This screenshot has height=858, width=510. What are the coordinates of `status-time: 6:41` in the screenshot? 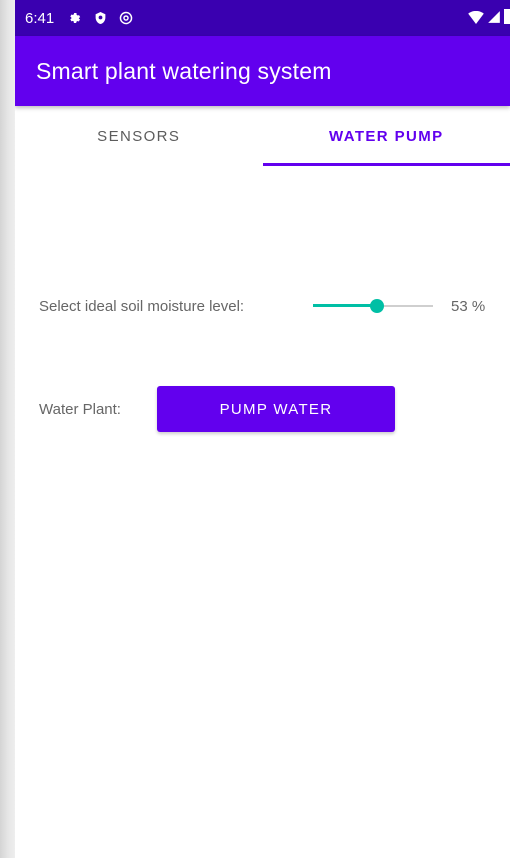 It's located at (40, 18).